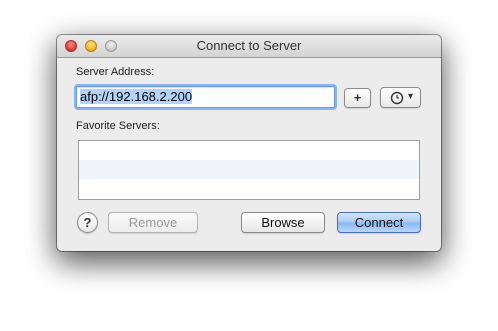 The height and width of the screenshot is (331, 498). I want to click on add-favorite-button: +, so click(357, 98).